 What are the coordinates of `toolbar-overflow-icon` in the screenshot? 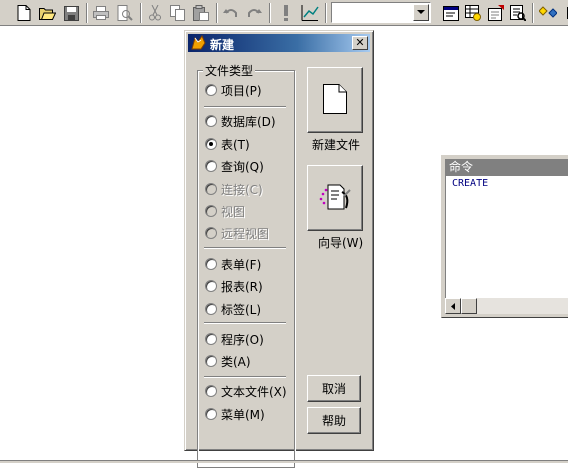 It's located at (564, 13).